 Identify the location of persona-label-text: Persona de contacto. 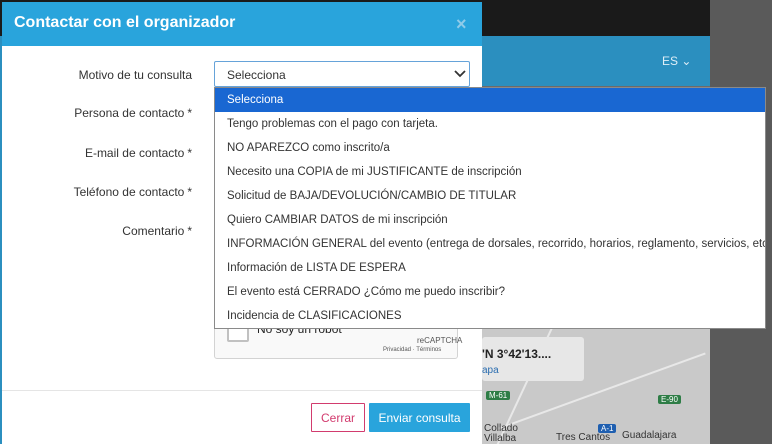
(129, 113).